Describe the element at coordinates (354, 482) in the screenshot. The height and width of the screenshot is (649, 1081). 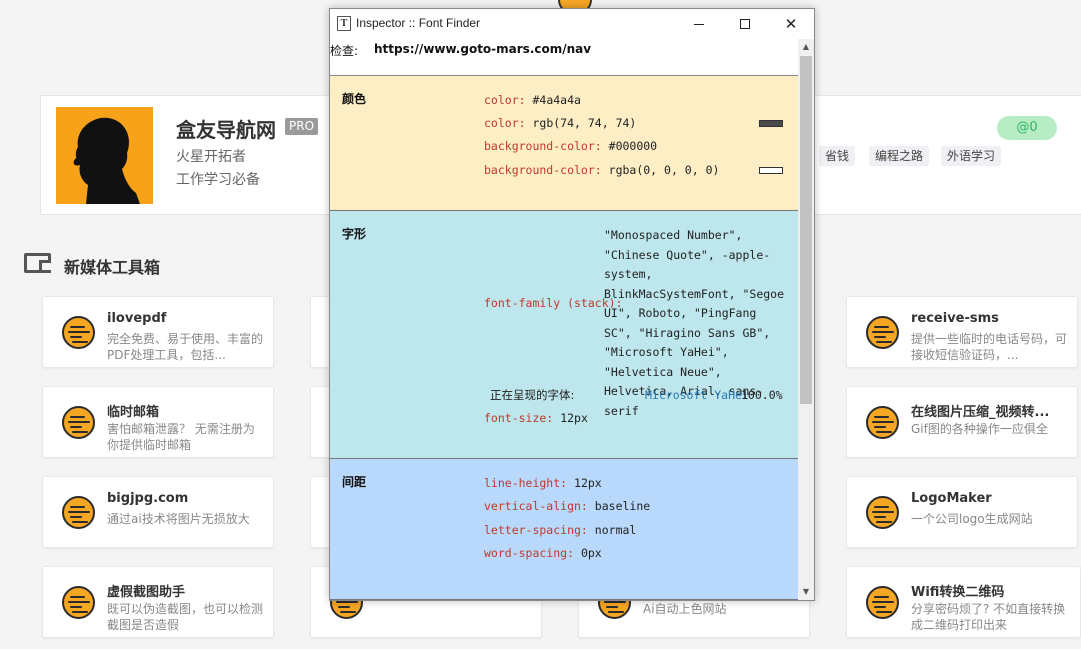
I see `spacing-panel-label: 间距` at that location.